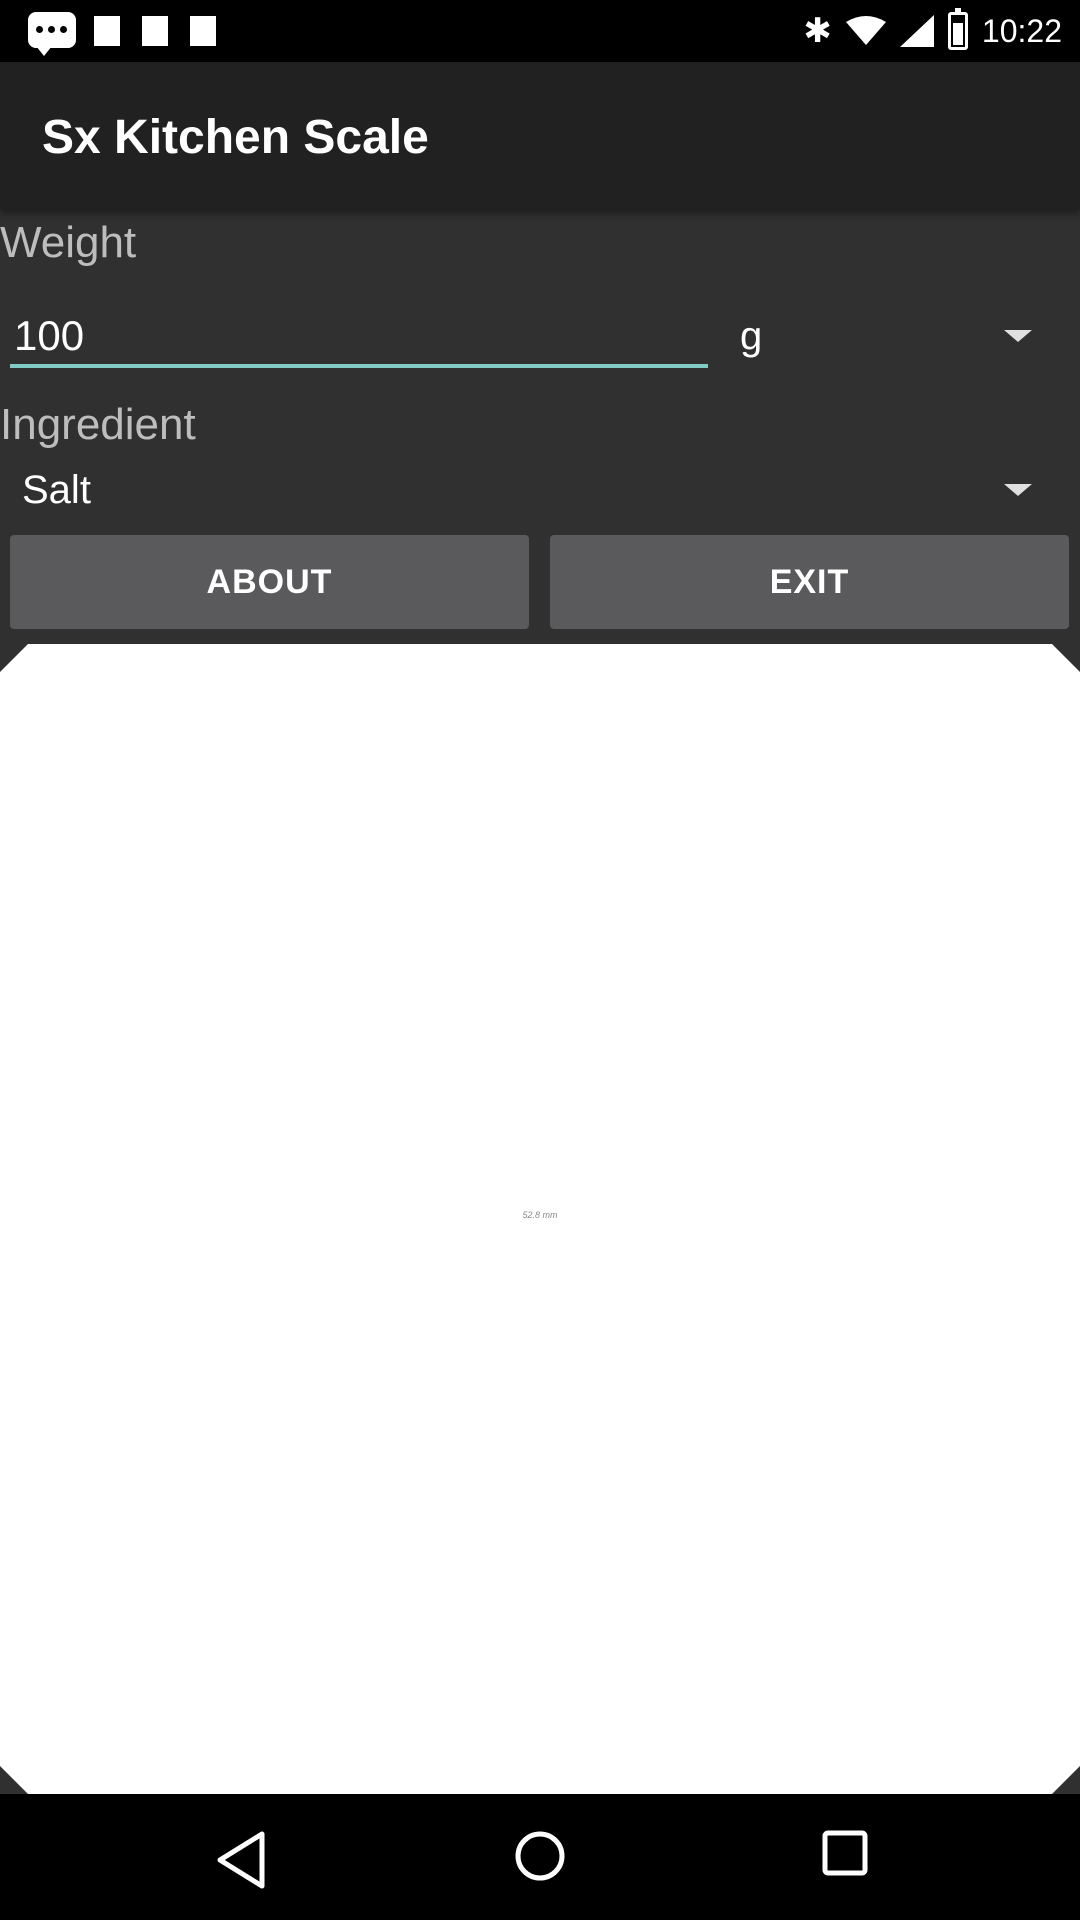  Describe the element at coordinates (540, 136) in the screenshot. I see `app-toolbar: Sx Kitchen Scale` at that location.